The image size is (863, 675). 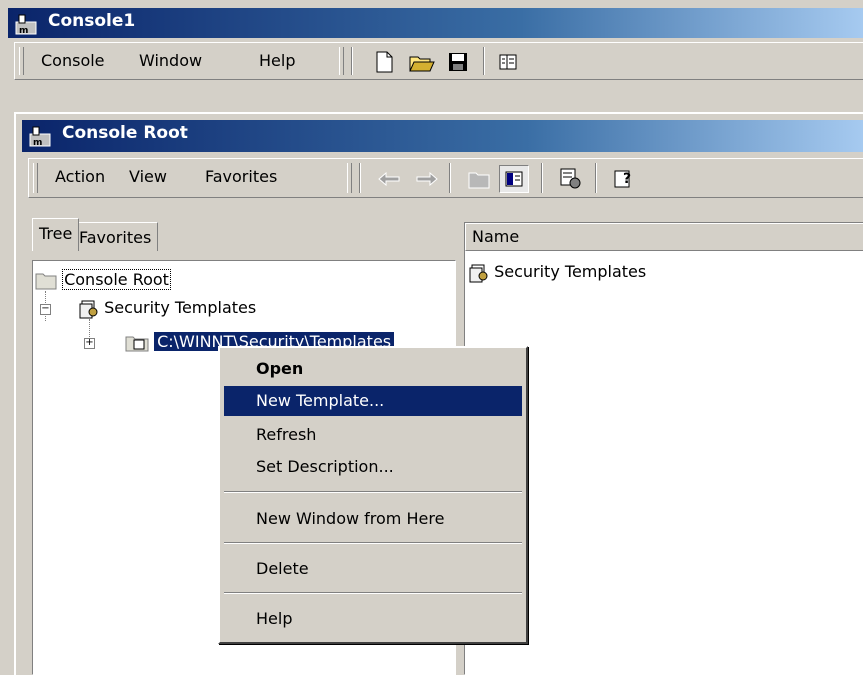 I want to click on show-hide-tree-icon, so click(x=508, y=62).